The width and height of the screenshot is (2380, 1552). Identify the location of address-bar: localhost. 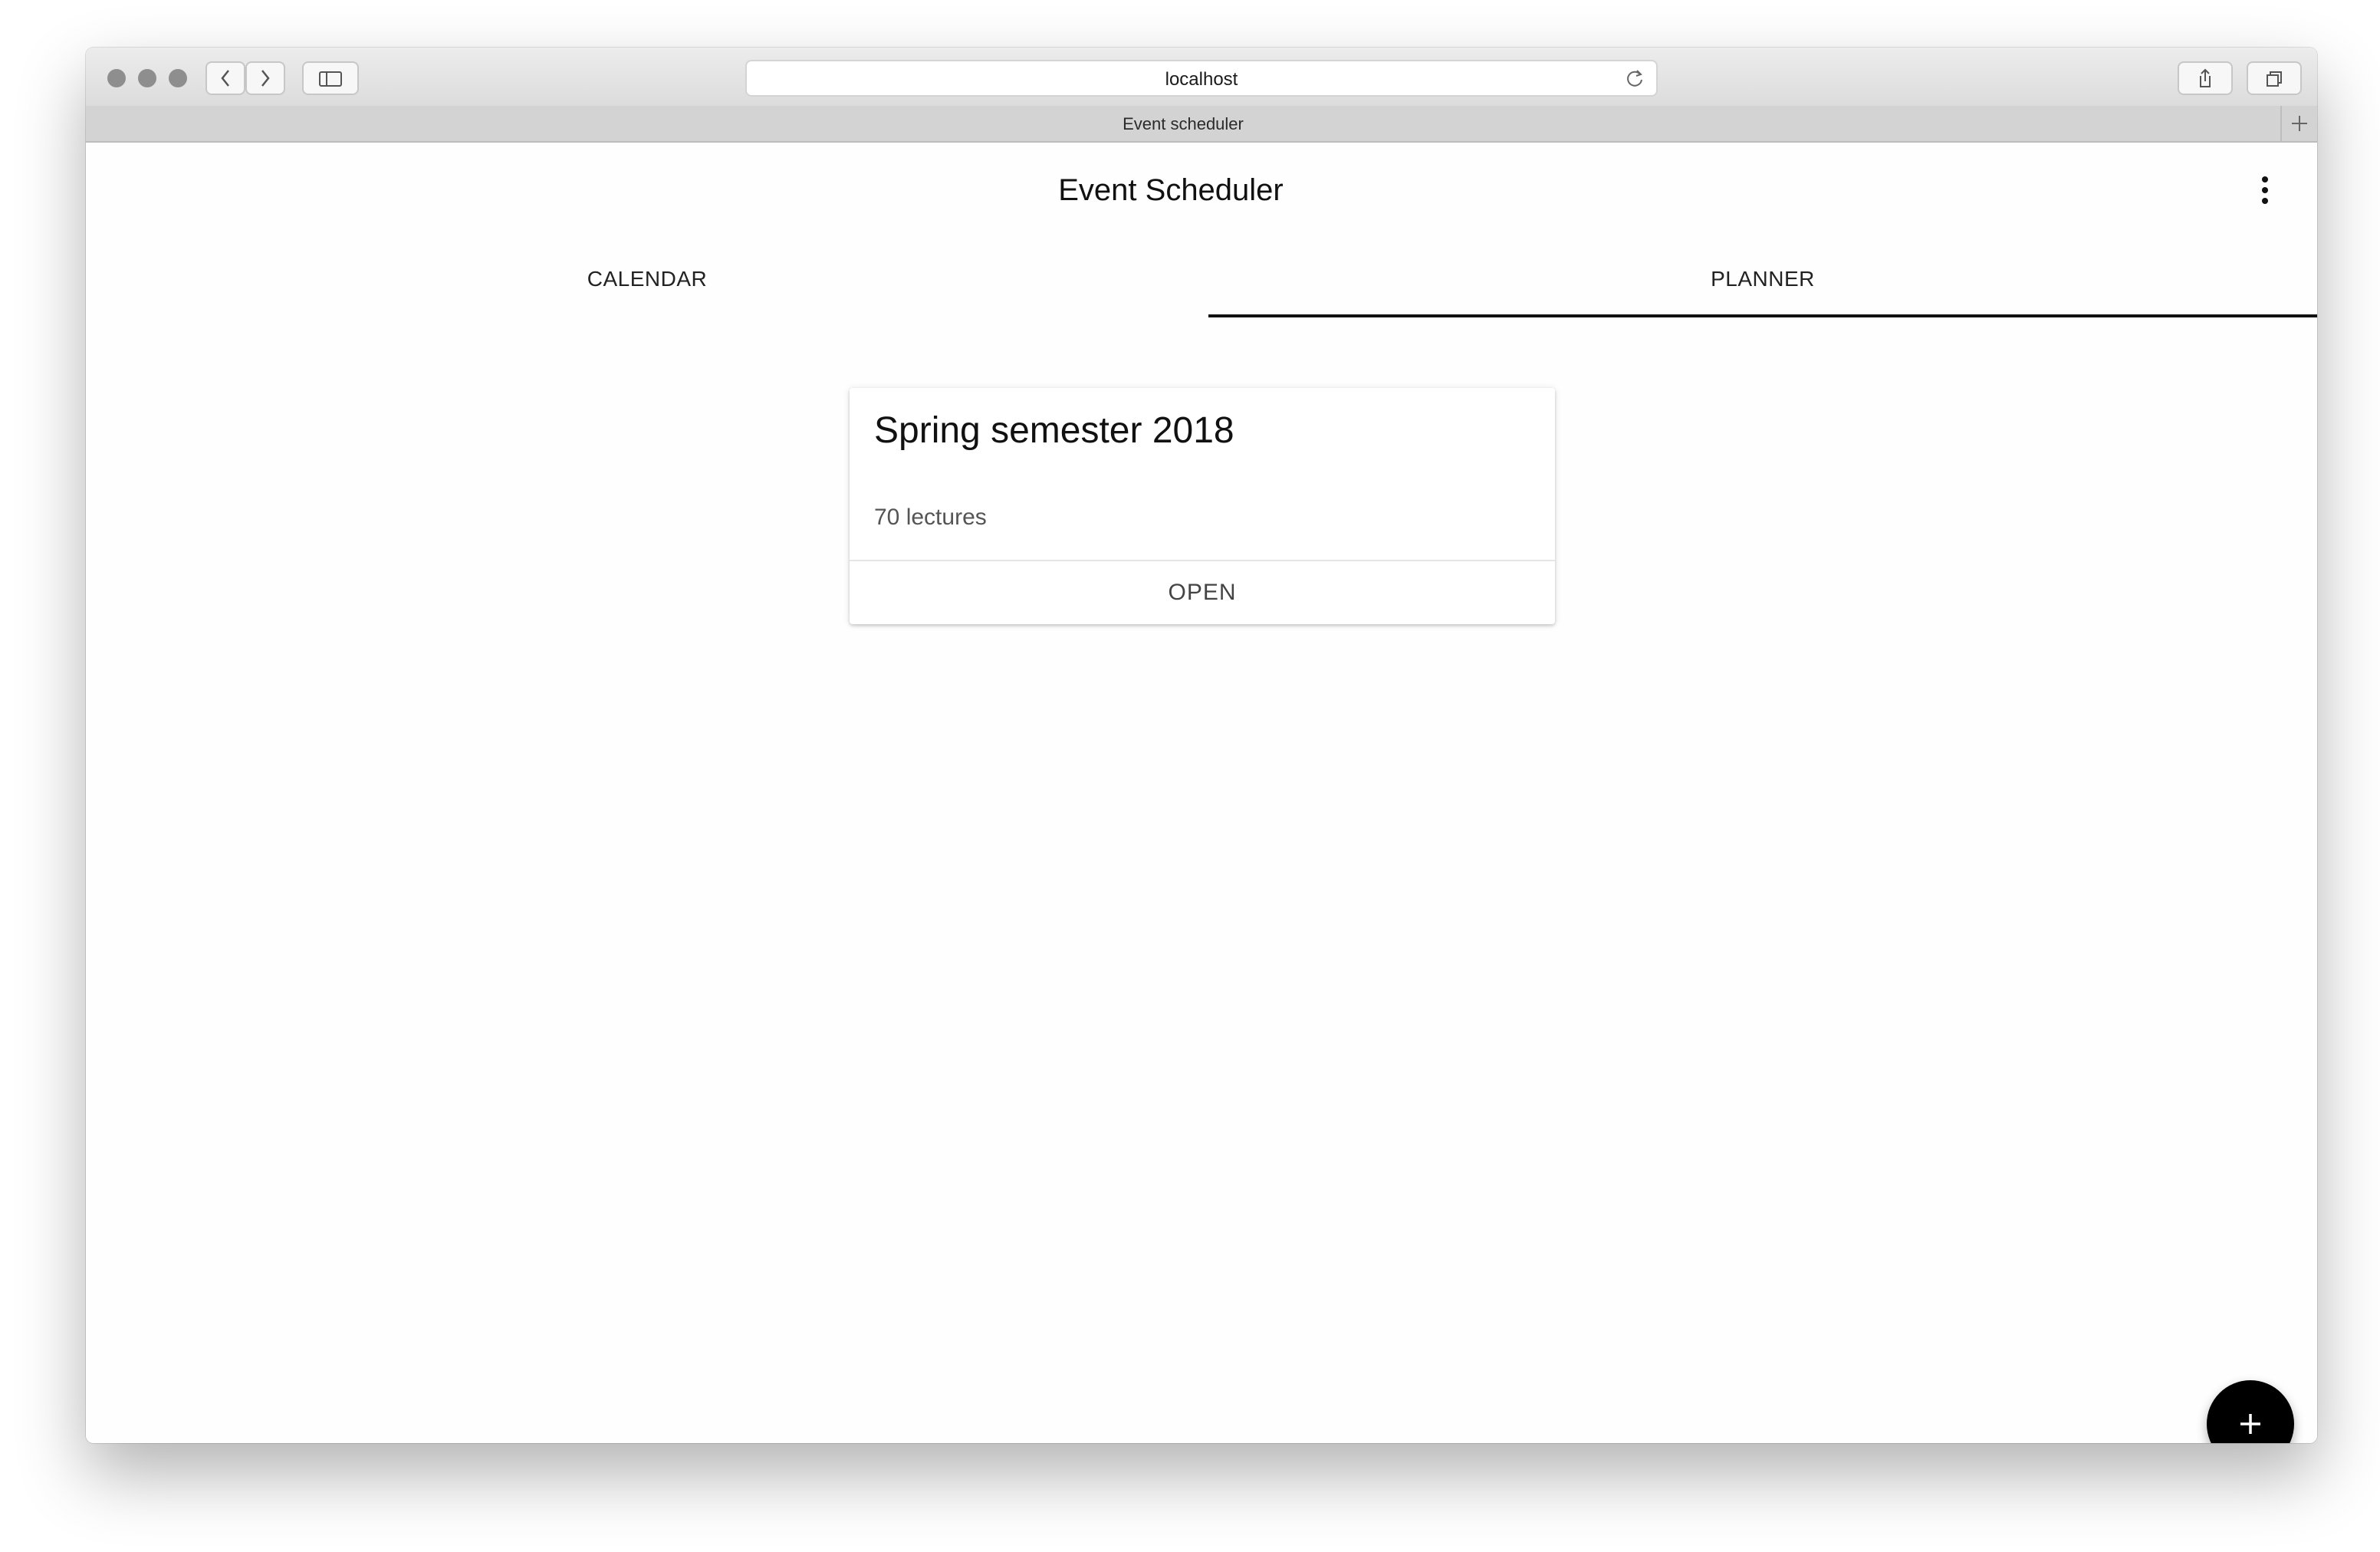
(1202, 78).